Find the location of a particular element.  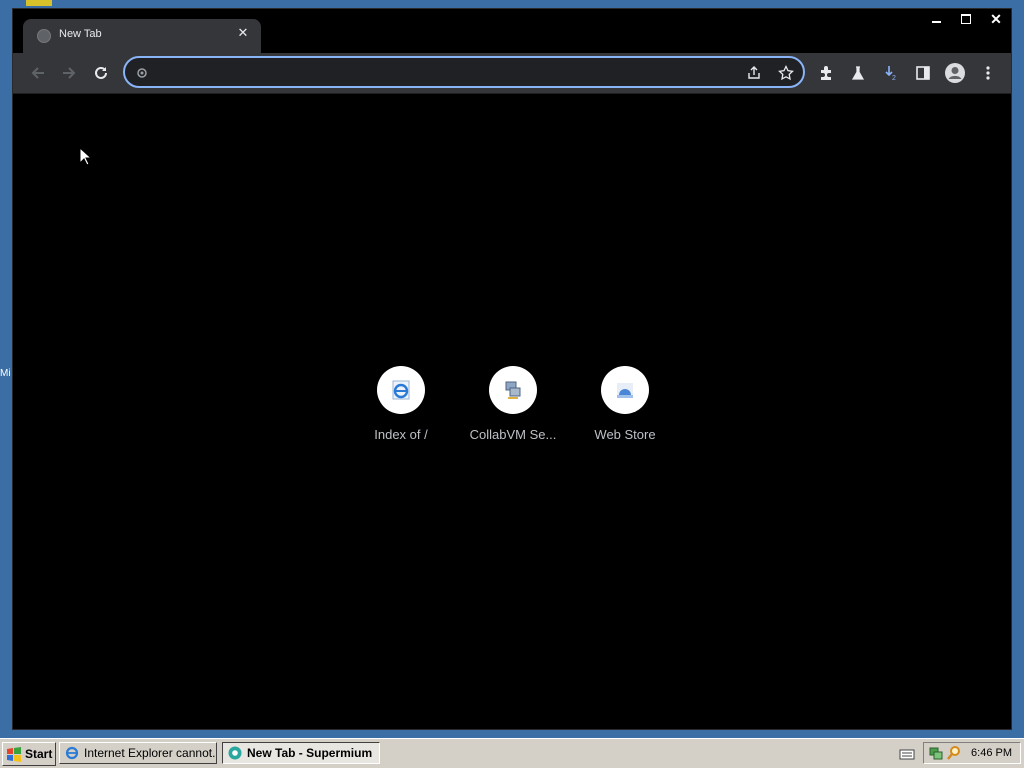

profile-avatar-icon is located at coordinates (955, 73).